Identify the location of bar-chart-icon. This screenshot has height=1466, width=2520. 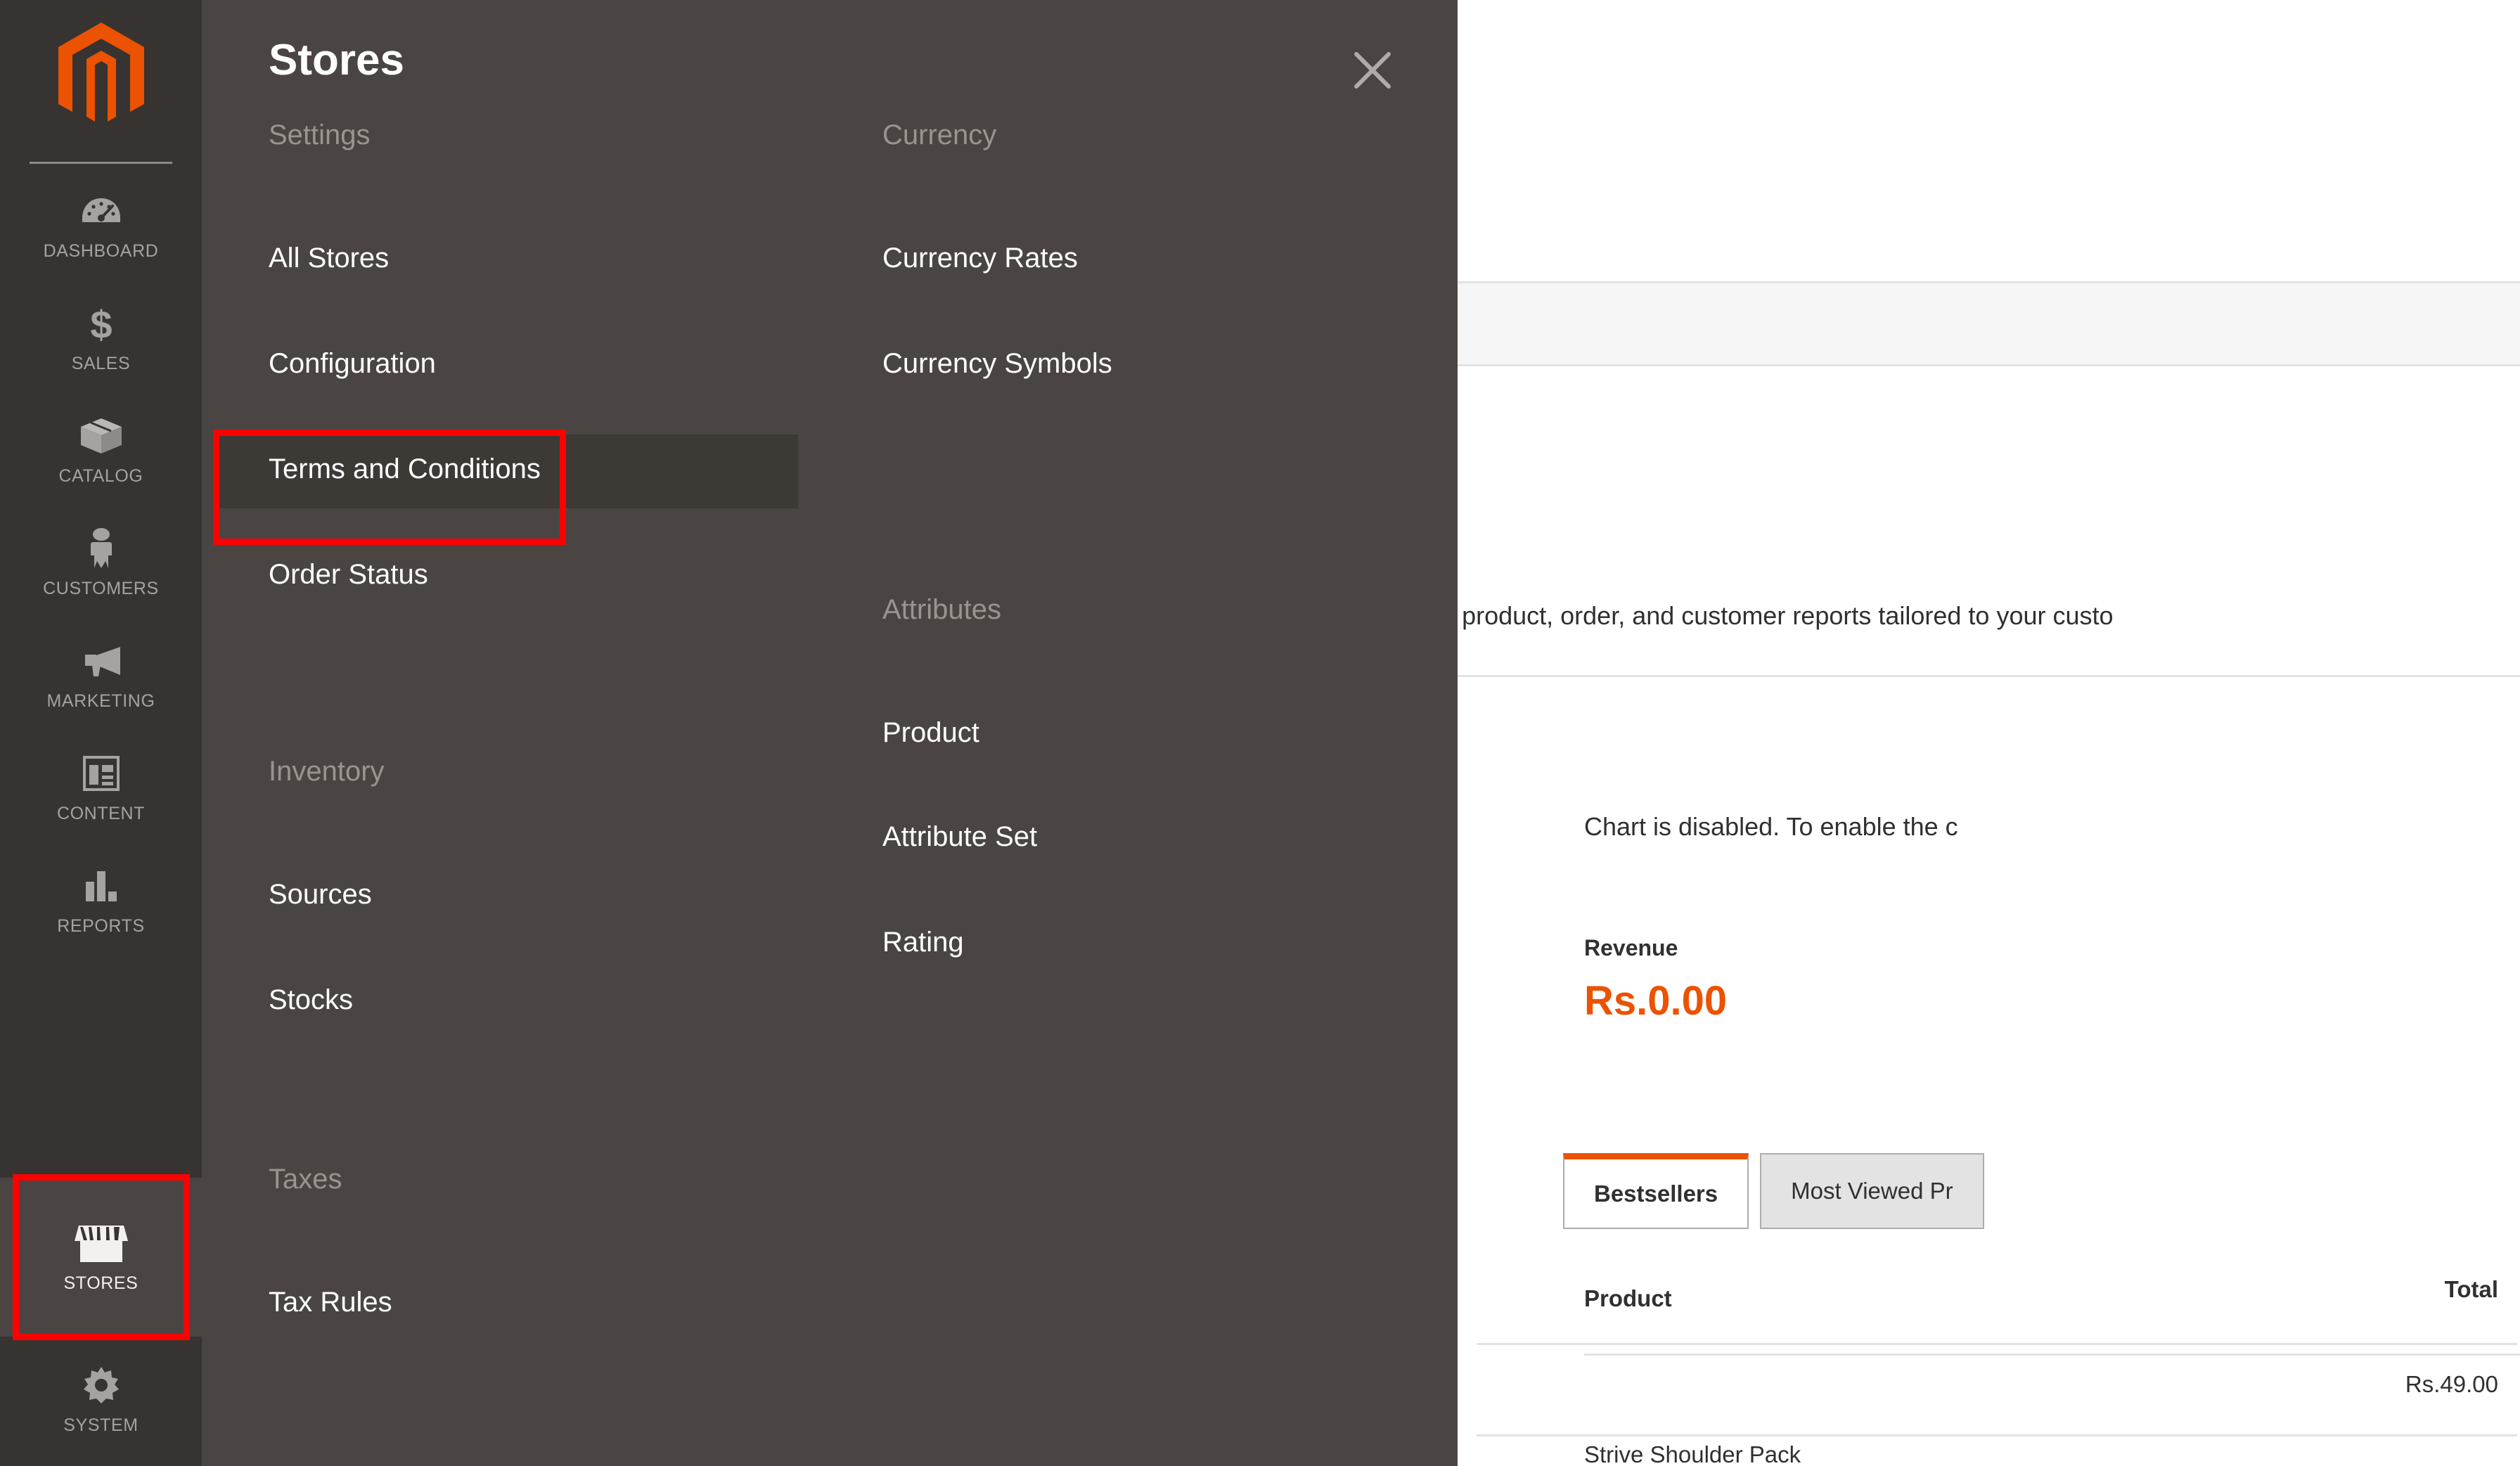
(101, 886).